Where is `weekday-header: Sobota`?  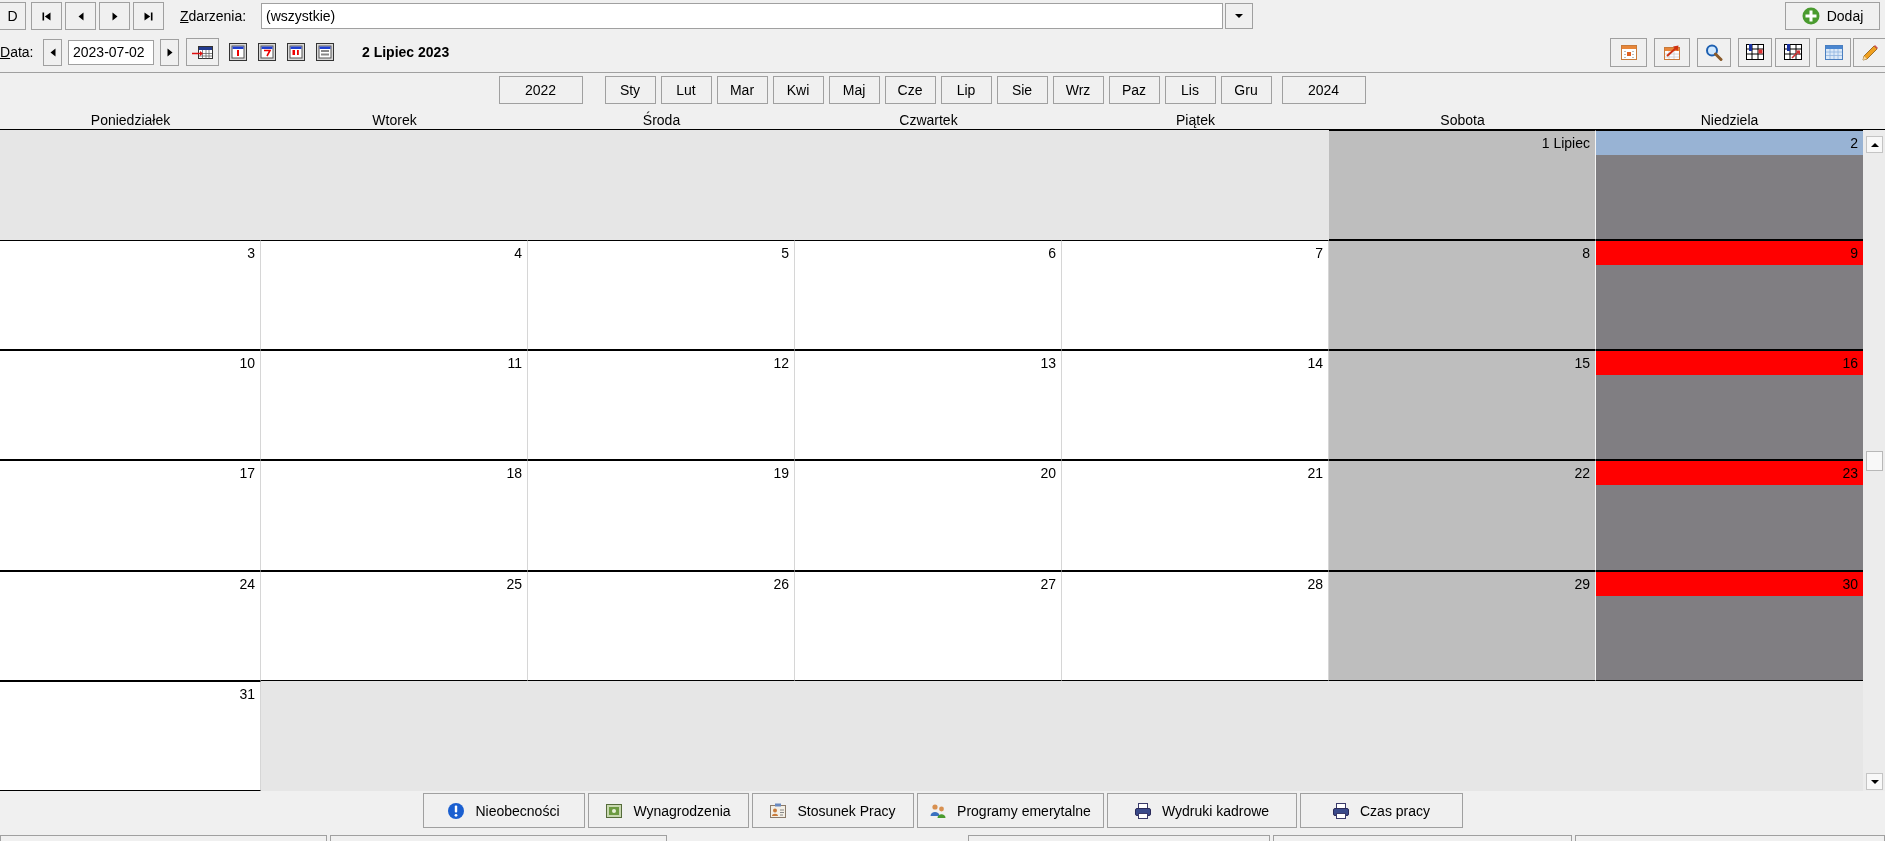
weekday-header: Sobota is located at coordinates (1462, 120).